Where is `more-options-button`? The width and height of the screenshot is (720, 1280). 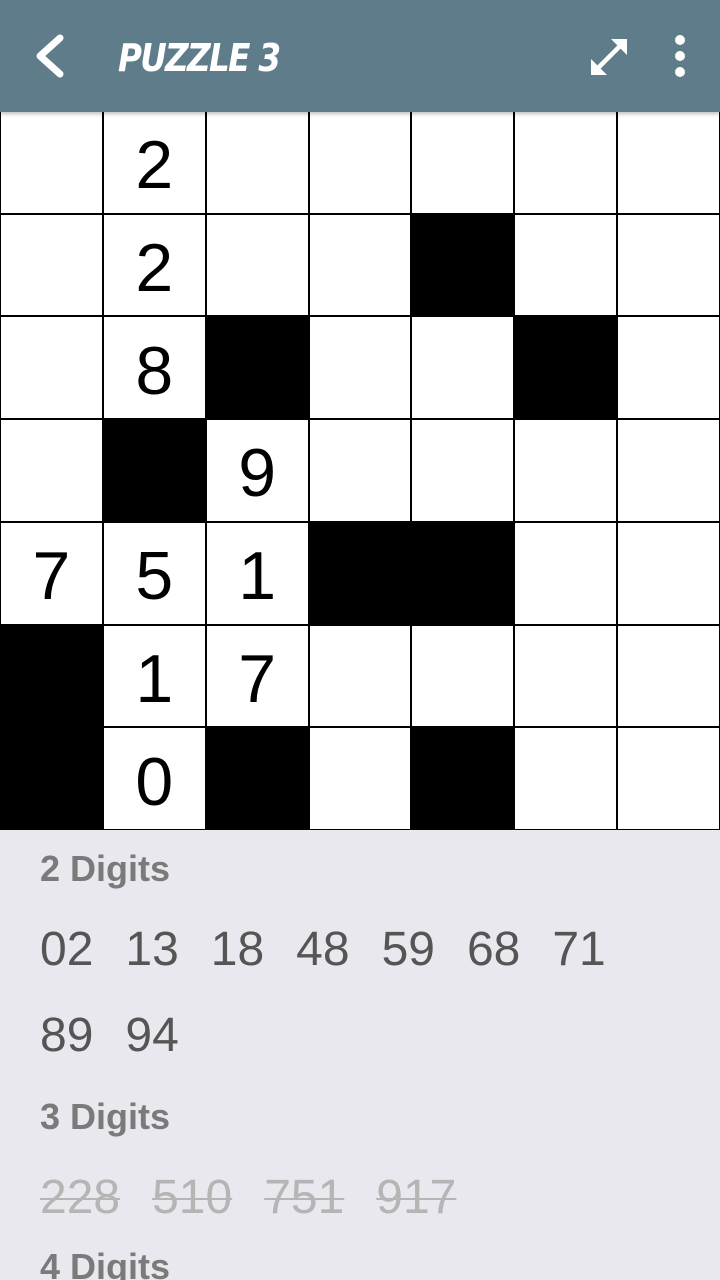 more-options-button is located at coordinates (680, 56).